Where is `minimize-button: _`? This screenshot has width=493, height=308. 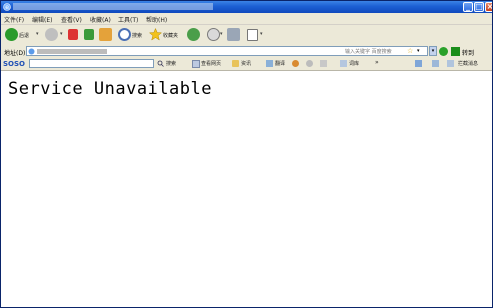 minimize-button: _ is located at coordinates (468, 7).